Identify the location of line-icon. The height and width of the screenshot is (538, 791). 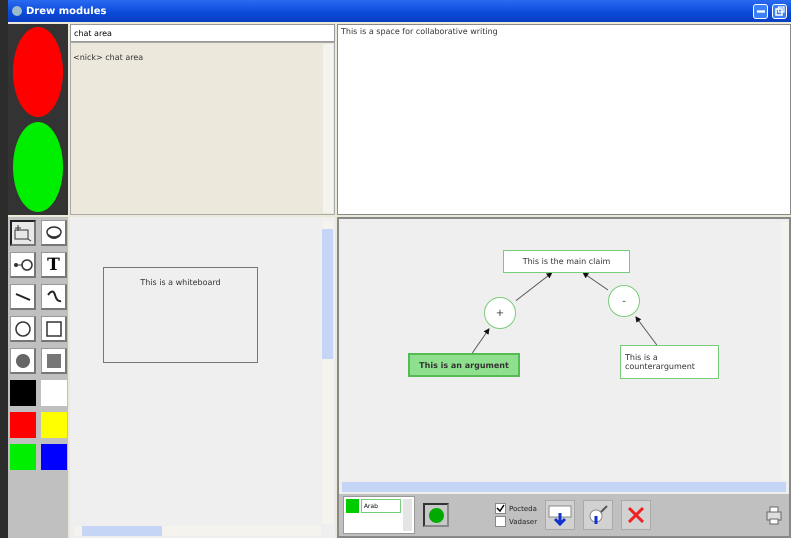
(22, 296).